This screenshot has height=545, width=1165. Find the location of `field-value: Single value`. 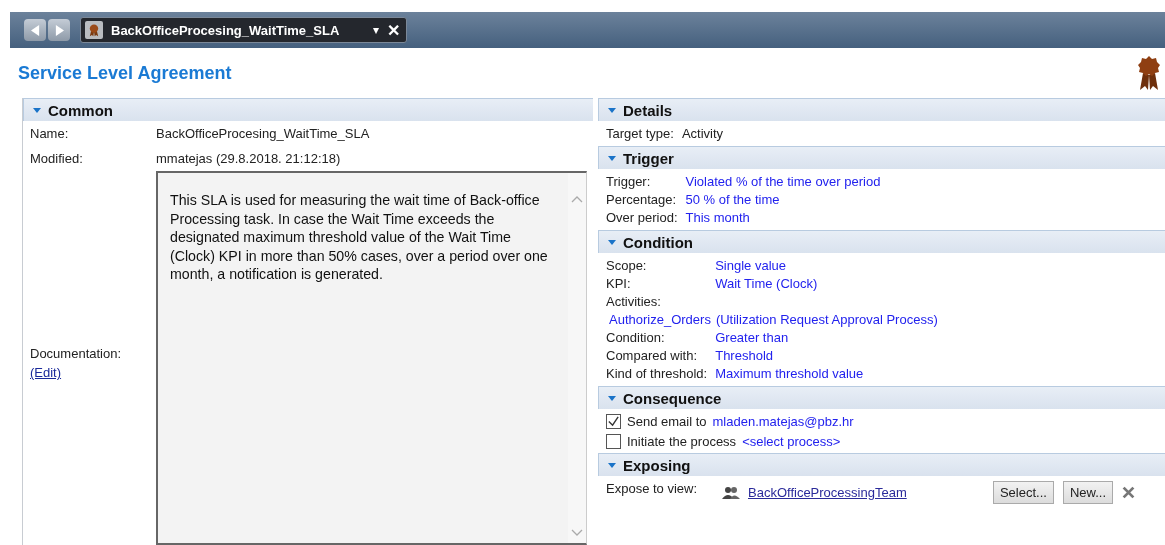

field-value: Single value is located at coordinates (936, 266).